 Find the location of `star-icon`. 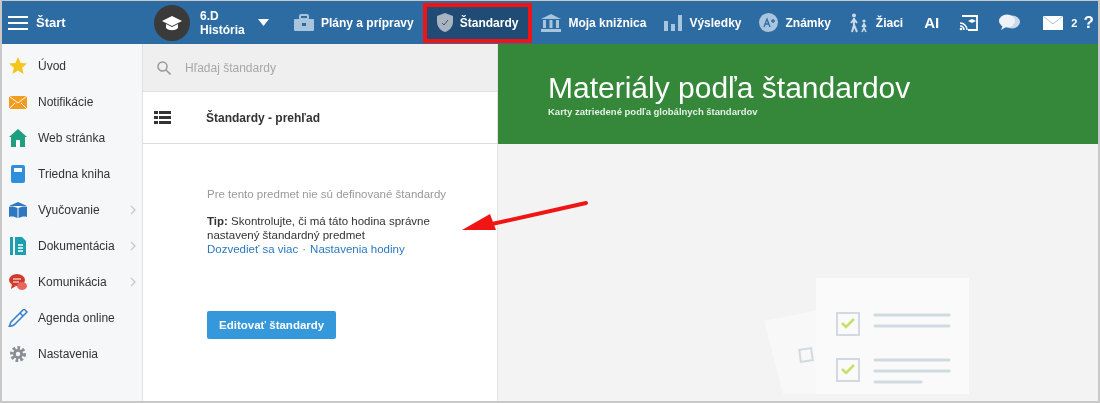

star-icon is located at coordinates (18, 66).